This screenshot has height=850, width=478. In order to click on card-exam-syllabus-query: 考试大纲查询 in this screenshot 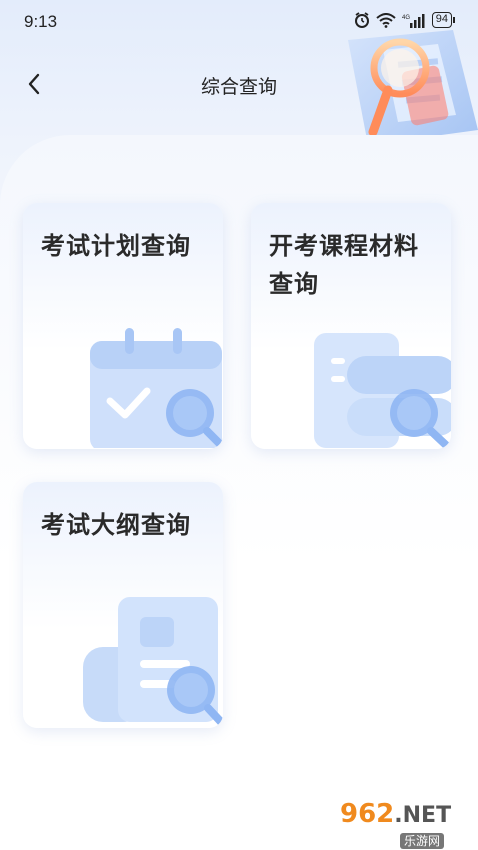, I will do `click(123, 605)`.